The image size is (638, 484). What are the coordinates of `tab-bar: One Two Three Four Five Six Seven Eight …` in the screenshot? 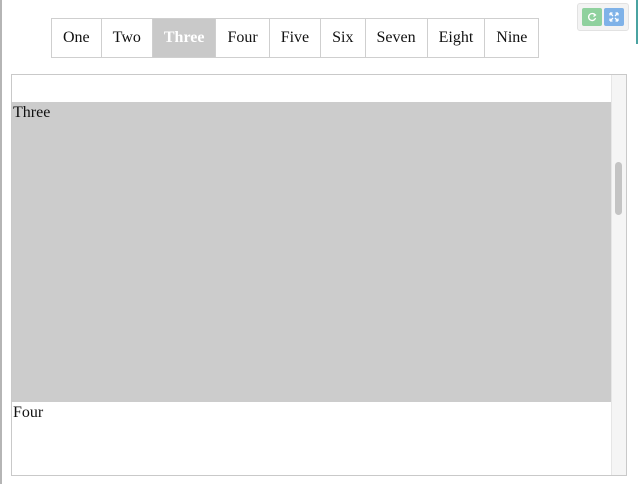 It's located at (295, 38).